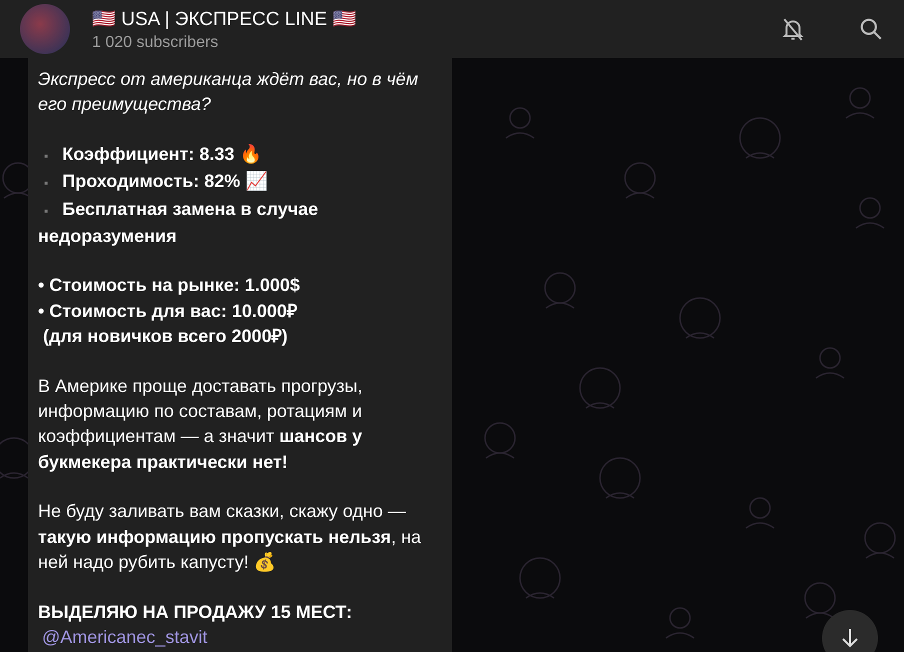 The height and width of the screenshot is (652, 904). What do you see at coordinates (169, 286) in the screenshot?
I see `price-line: • Стоимость на рынке: 1.000$` at bounding box center [169, 286].